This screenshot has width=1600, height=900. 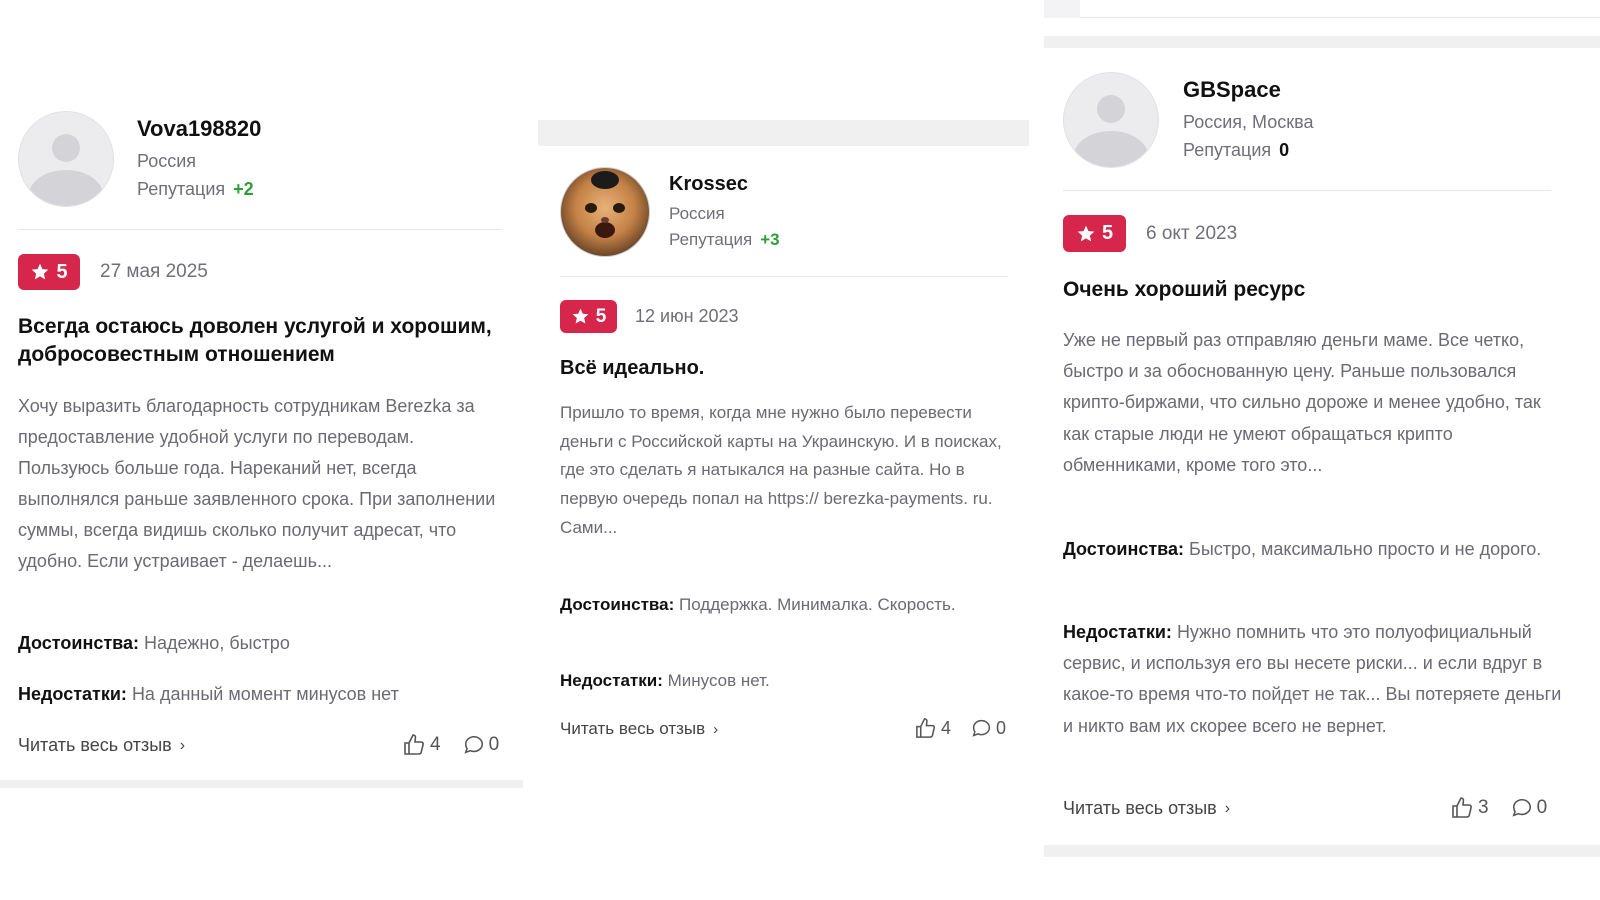 What do you see at coordinates (154, 271) in the screenshot?
I see `review-date: 27 мая 2025` at bounding box center [154, 271].